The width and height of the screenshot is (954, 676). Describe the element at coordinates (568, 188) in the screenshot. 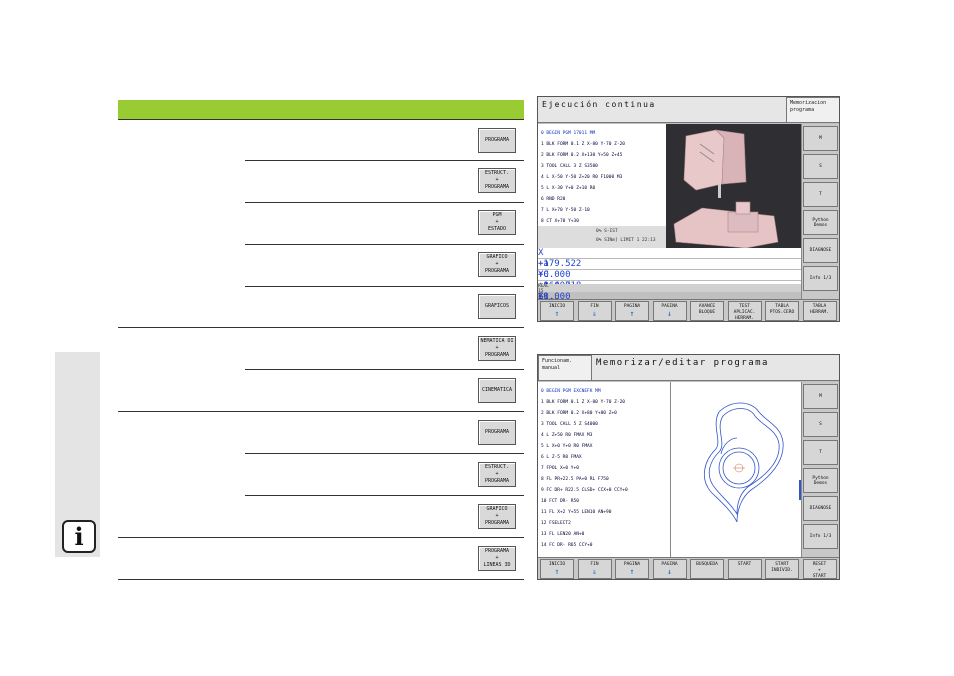

I see `program-line: 5 L X-30 Y+0 Z+10 R0` at that location.